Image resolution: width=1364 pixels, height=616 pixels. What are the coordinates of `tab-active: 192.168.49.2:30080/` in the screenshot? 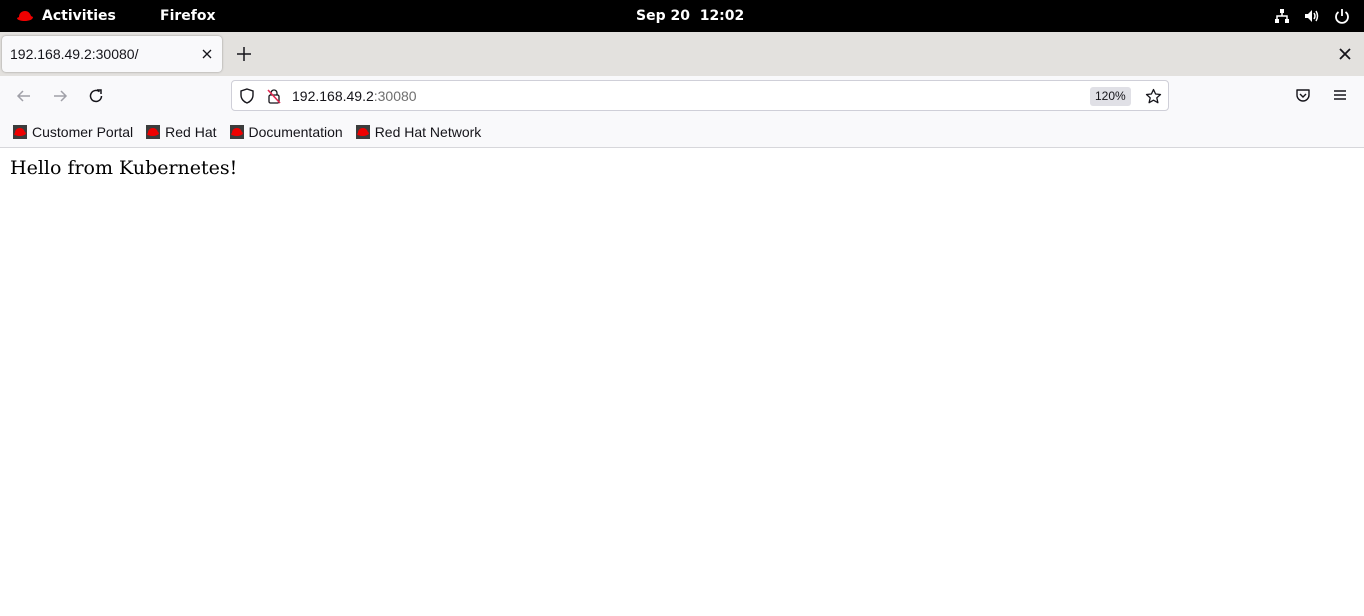 It's located at (112, 54).